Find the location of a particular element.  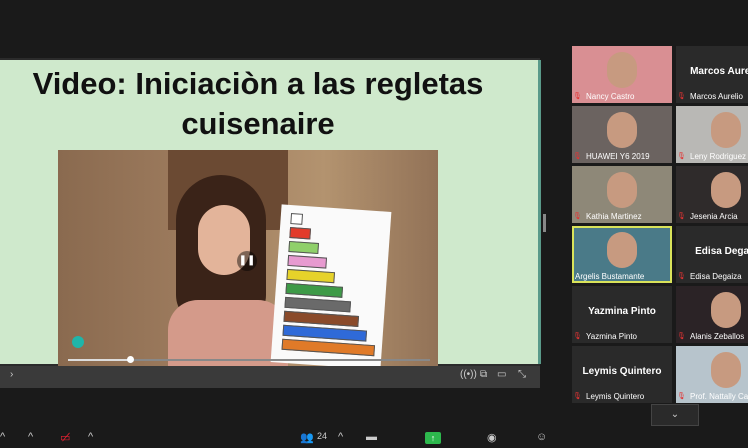

participant-tile: 🎙 HUAWEI Y6 2019 is located at coordinates (622, 134).